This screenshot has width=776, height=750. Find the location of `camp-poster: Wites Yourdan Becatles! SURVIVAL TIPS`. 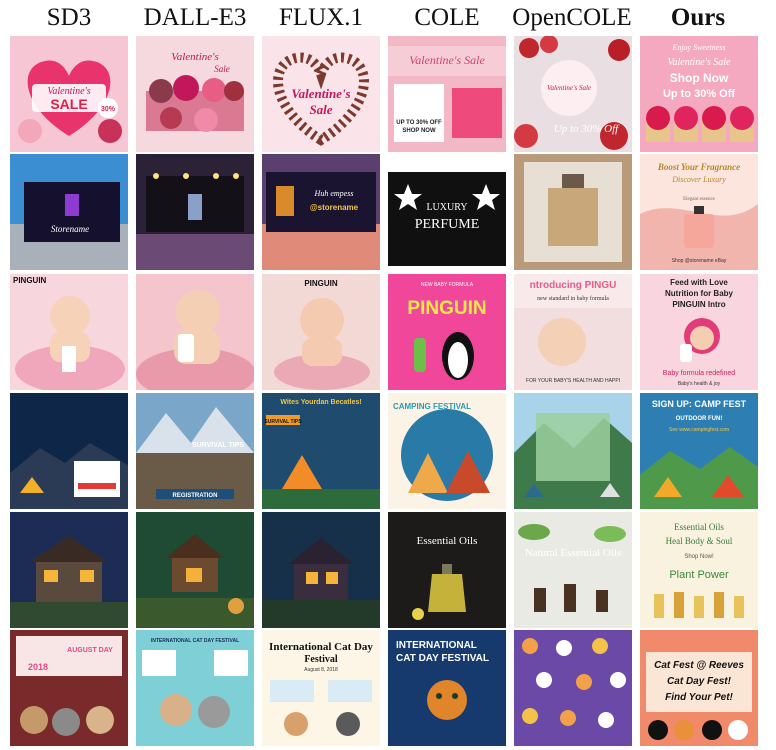

camp-poster: Wites Yourdan Becatles! SURVIVAL TIPS is located at coordinates (321, 451).